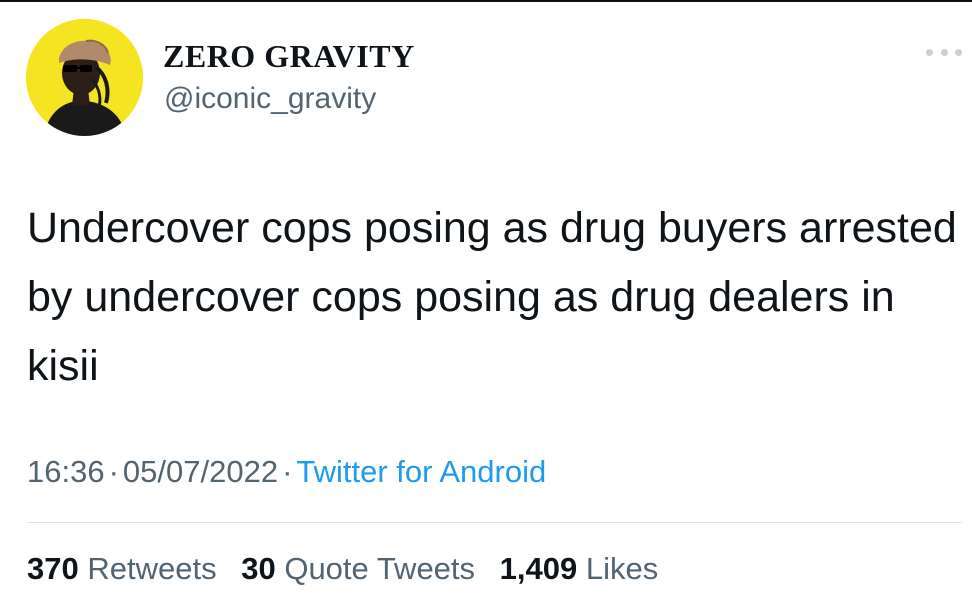  Describe the element at coordinates (538, 568) in the screenshot. I see `likes-count: 1,409` at that location.